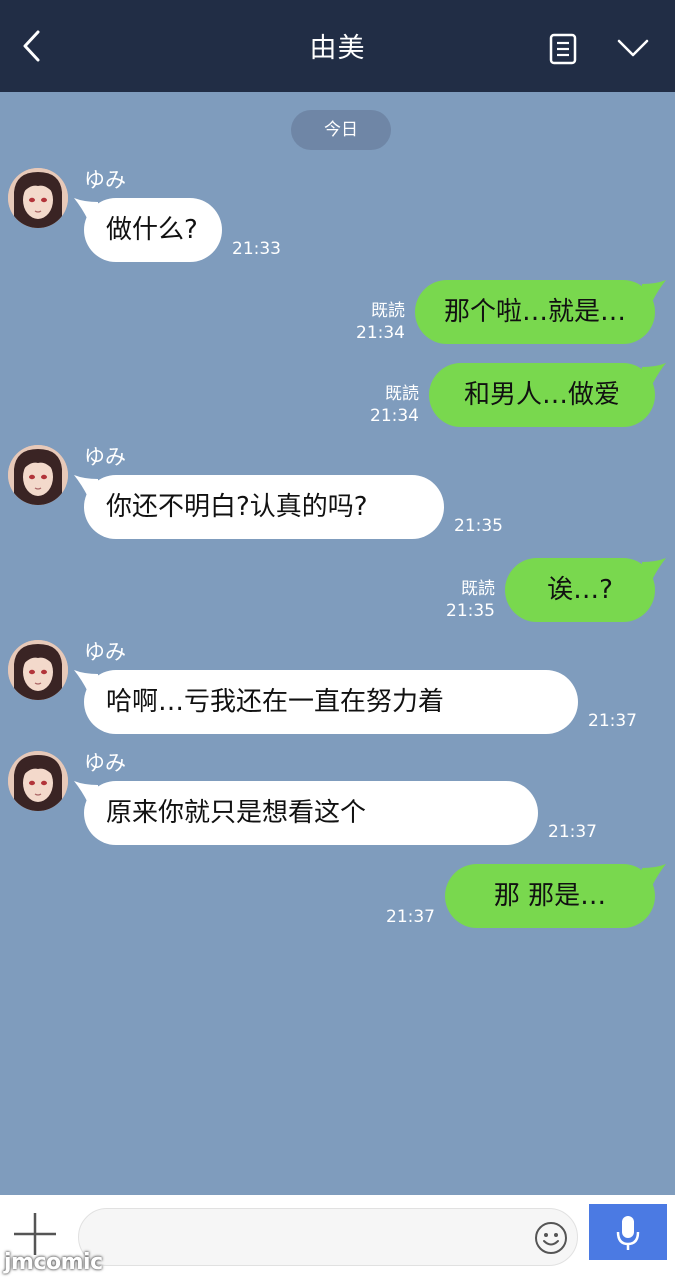 The width and height of the screenshot is (675, 1280). What do you see at coordinates (53, 1262) in the screenshot?
I see `watermark: jmcomic` at bounding box center [53, 1262].